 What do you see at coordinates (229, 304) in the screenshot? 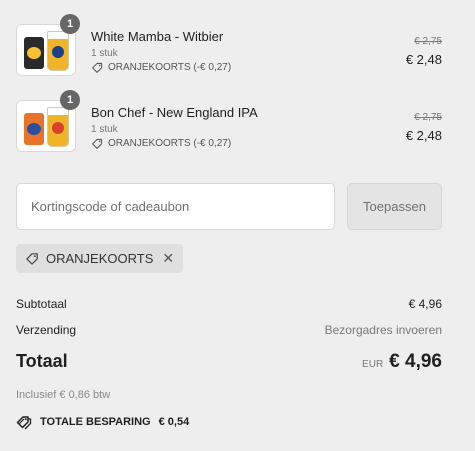
I see `subtotal-row: Subtotaal € 4,96` at bounding box center [229, 304].